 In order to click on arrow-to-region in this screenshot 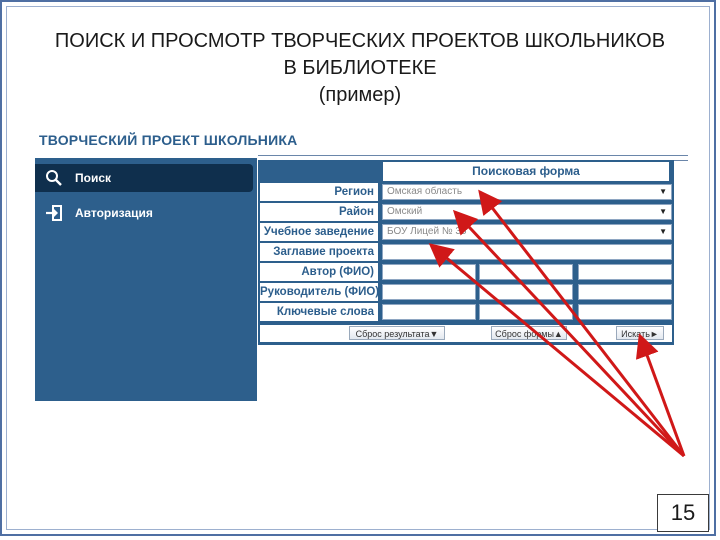, I will do `click(582, 323)`.